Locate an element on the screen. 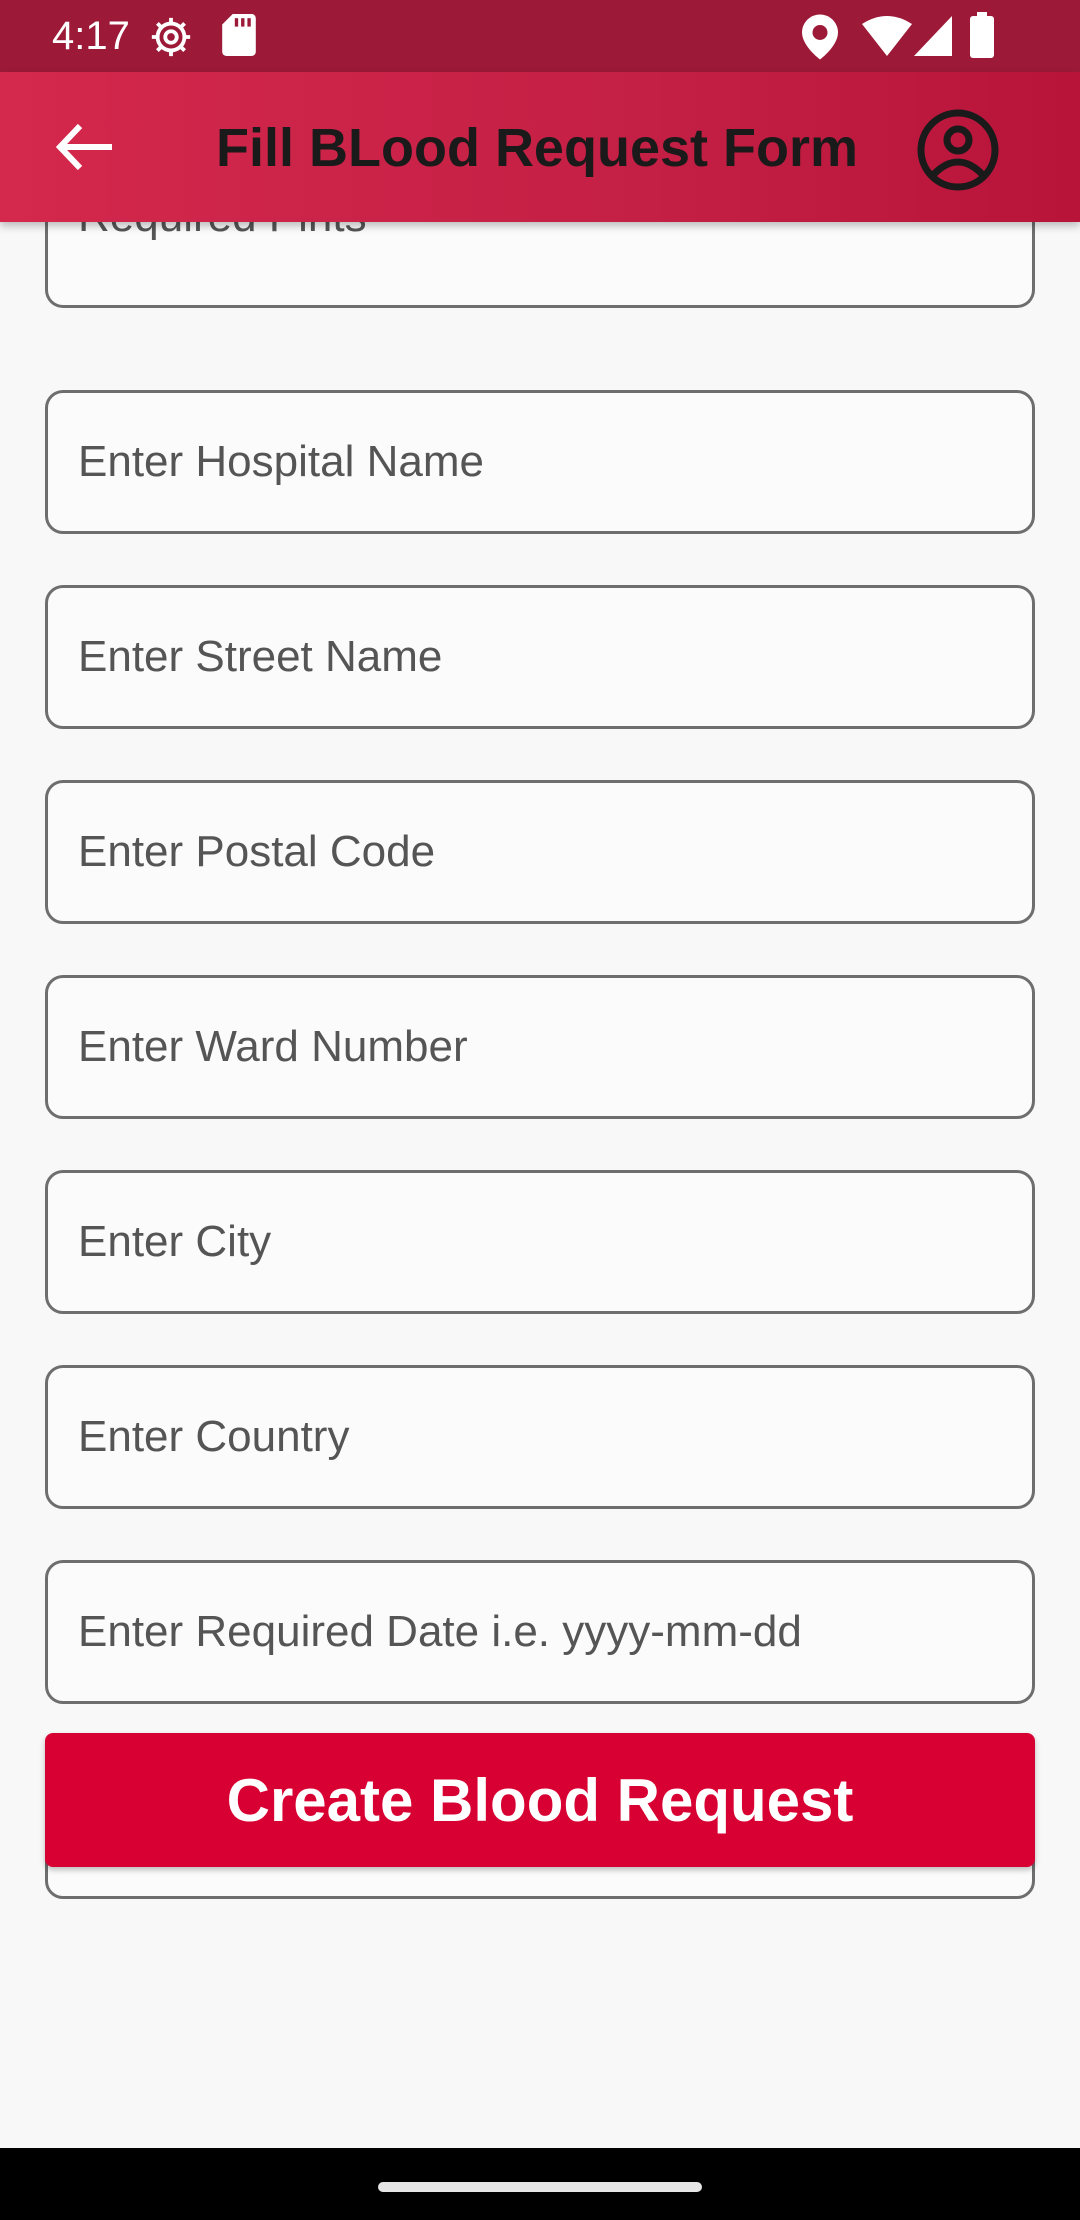  sd-card-icon is located at coordinates (239, 35).